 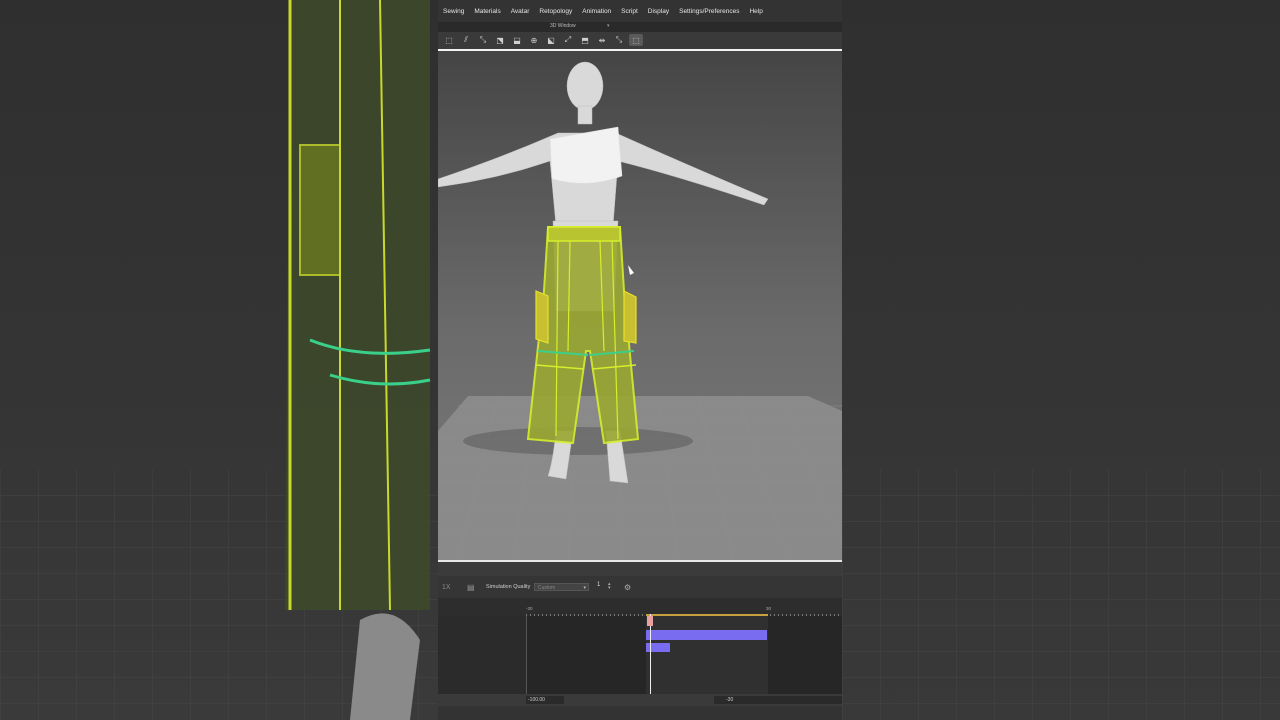 I want to click on menu-help: Help, so click(x=755, y=11).